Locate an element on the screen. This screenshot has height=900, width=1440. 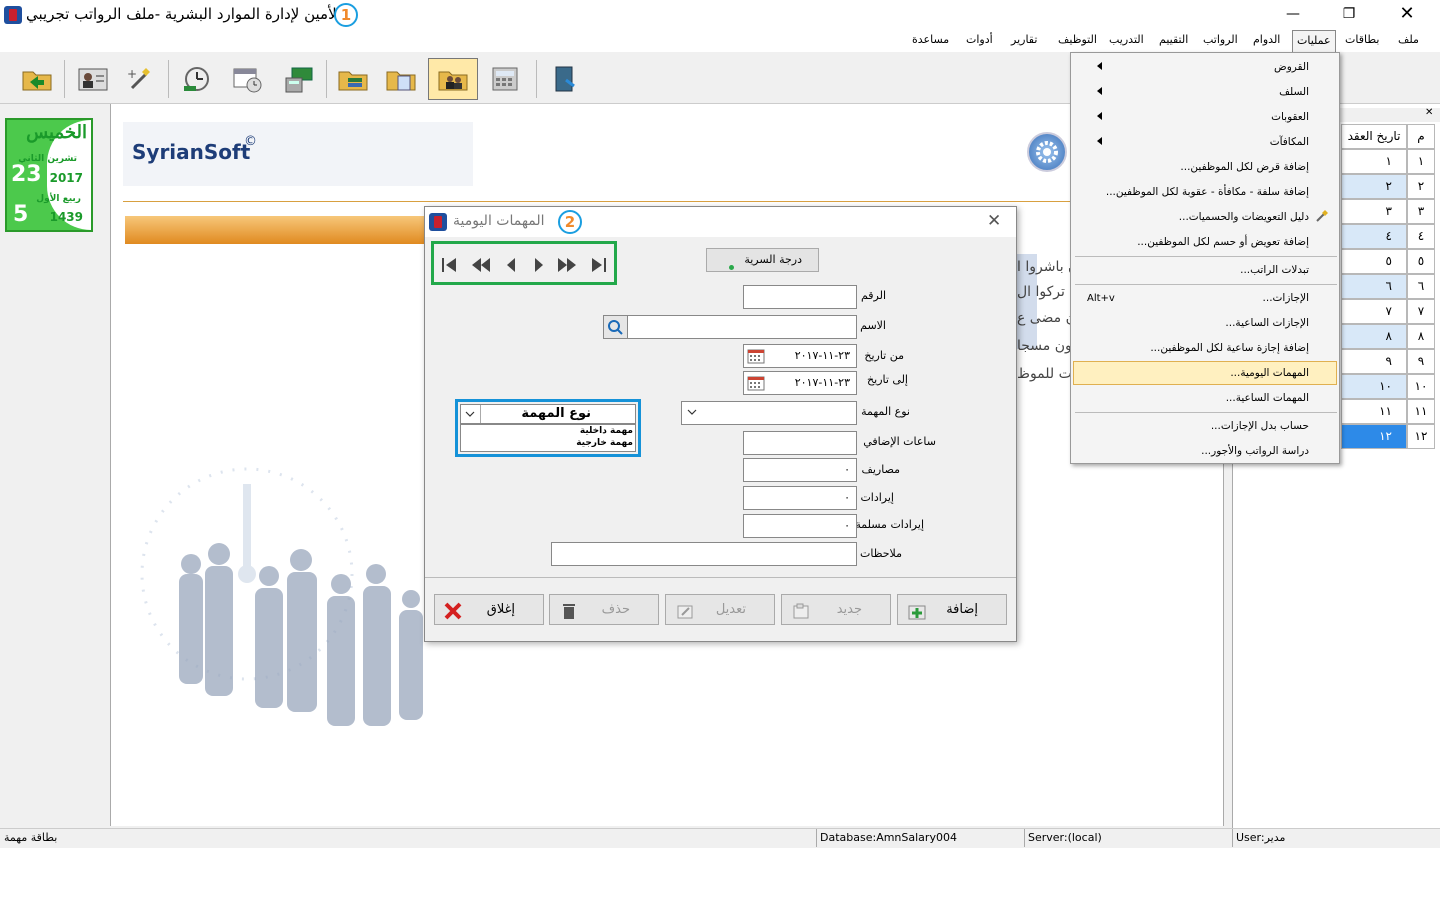
grid-header-index: م is located at coordinates (1421, 136).